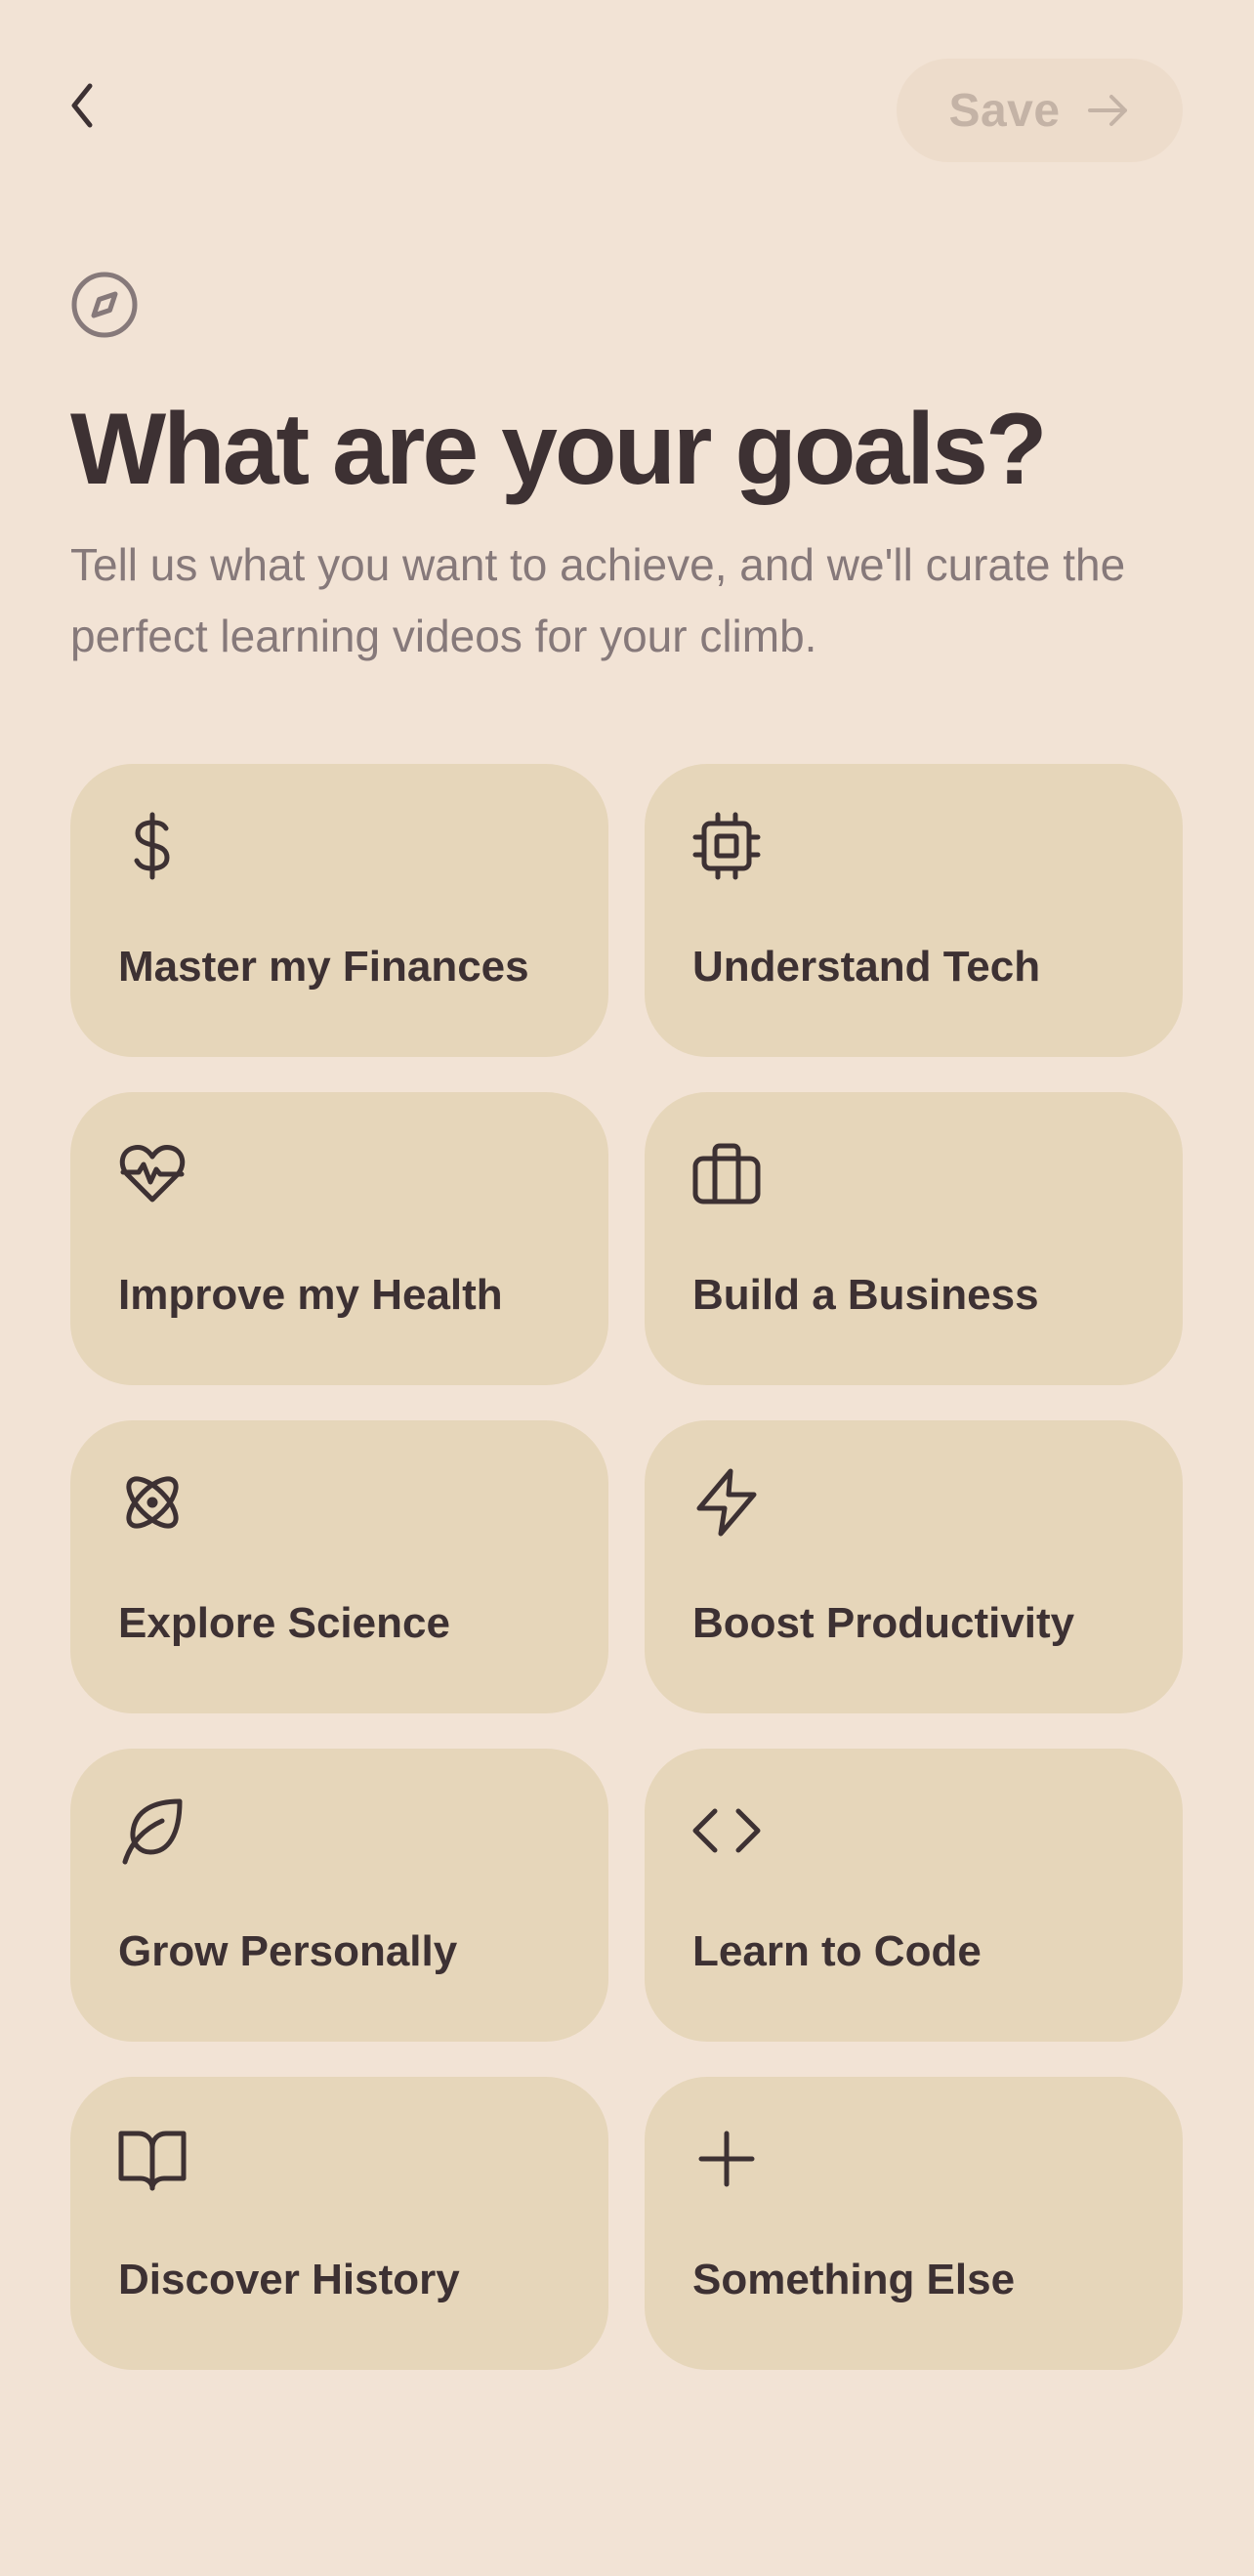 The height and width of the screenshot is (2576, 1254). What do you see at coordinates (323, 967) in the screenshot?
I see `goal-label: Master my Finances` at bounding box center [323, 967].